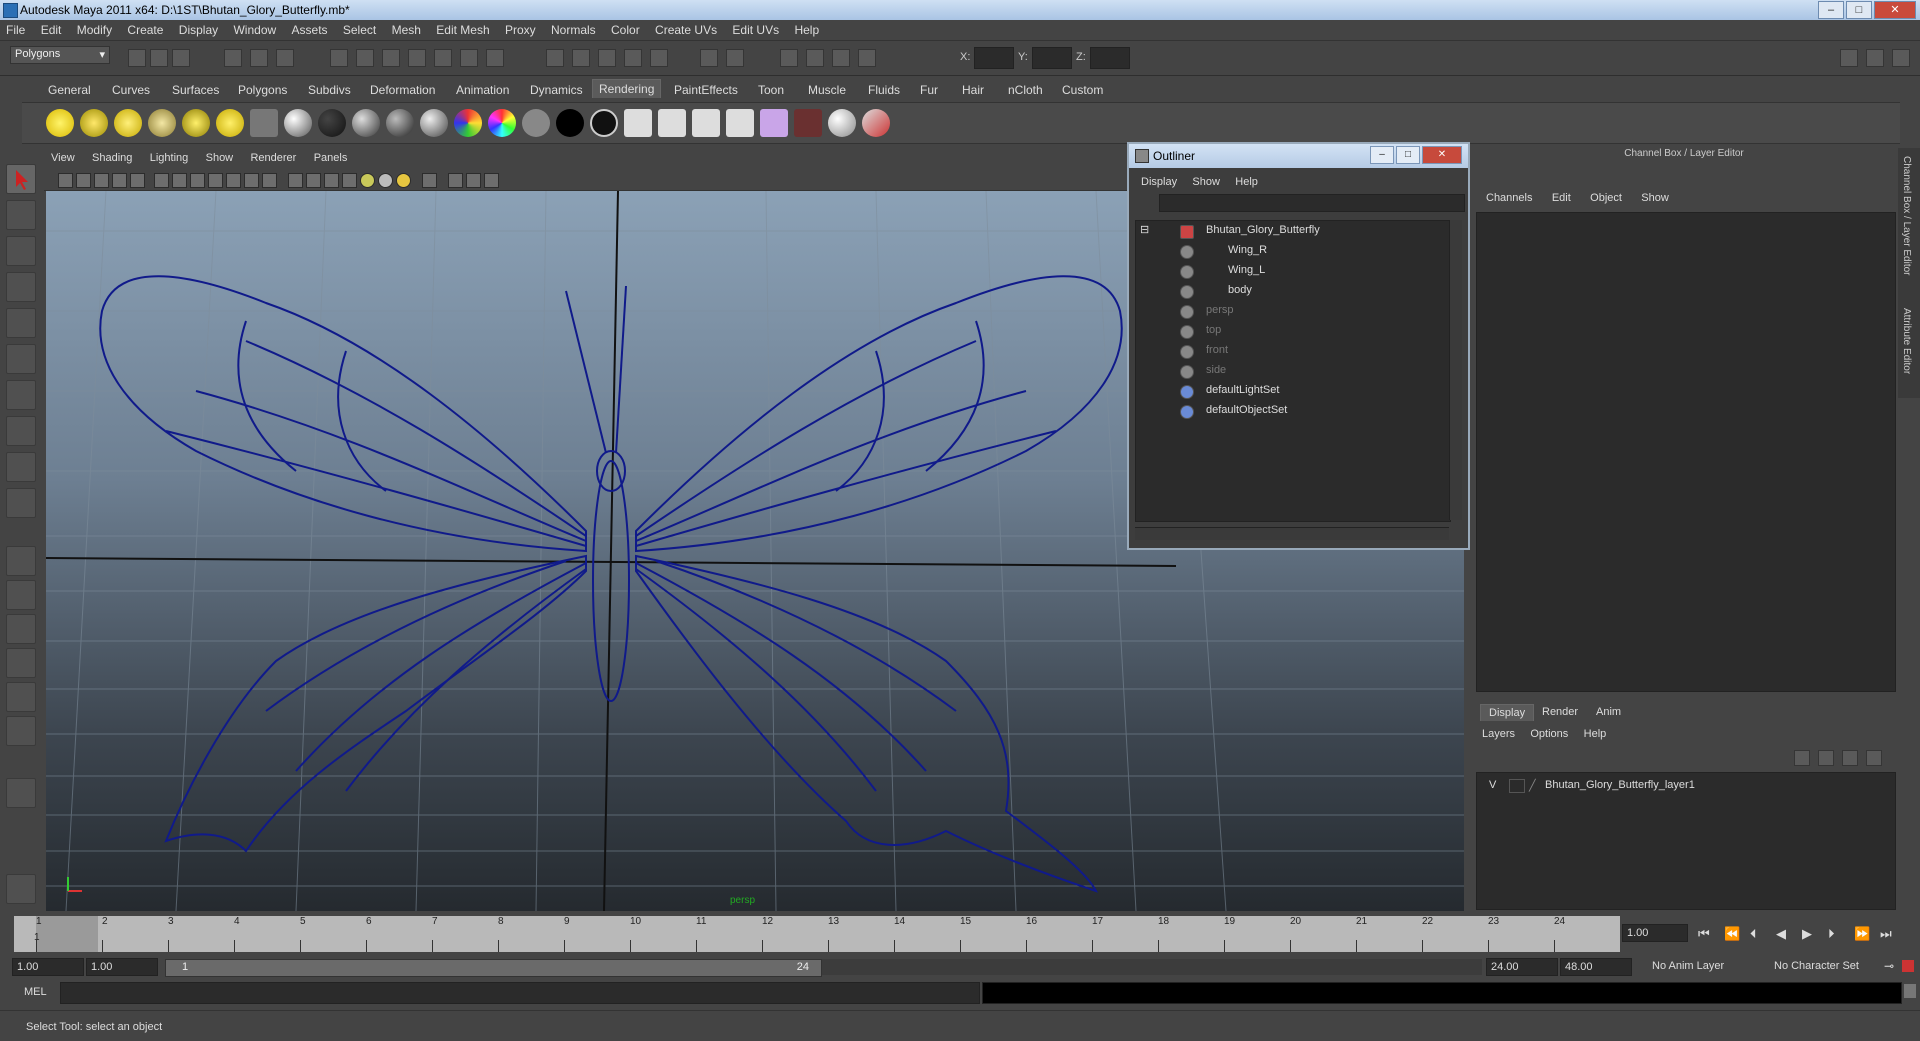 Image resolution: width=1920 pixels, height=1041 pixels. Describe the element at coordinates (1263, 230) in the screenshot. I see `outliner-item-bhutan-glory-butterfly: Bhutan_Glory_Butterfly` at that location.